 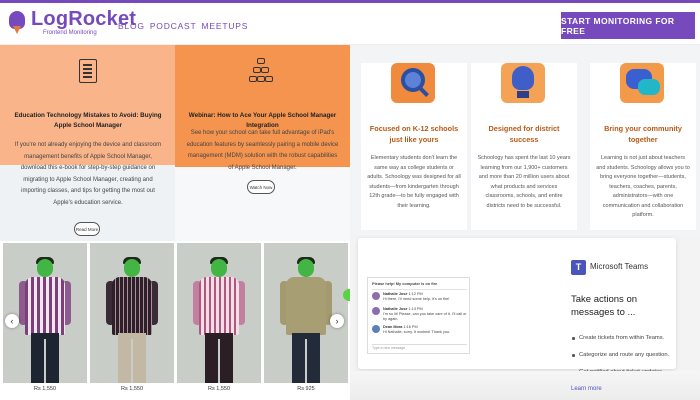 What do you see at coordinates (346, 295) in the screenshot?
I see `side-tab` at bounding box center [346, 295].